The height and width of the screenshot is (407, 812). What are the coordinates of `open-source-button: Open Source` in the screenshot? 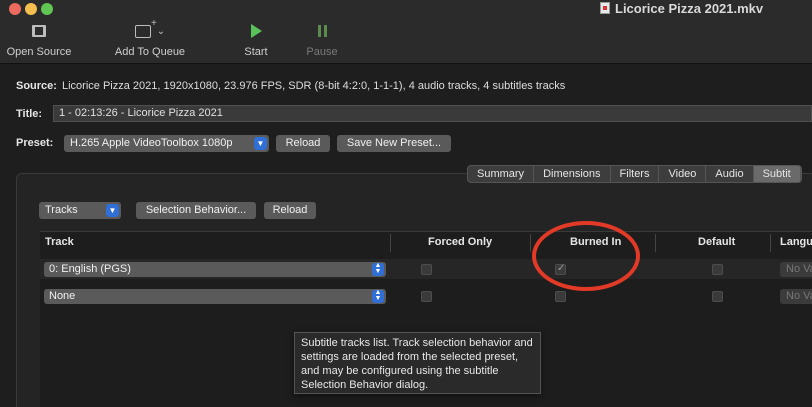 It's located at (39, 40).